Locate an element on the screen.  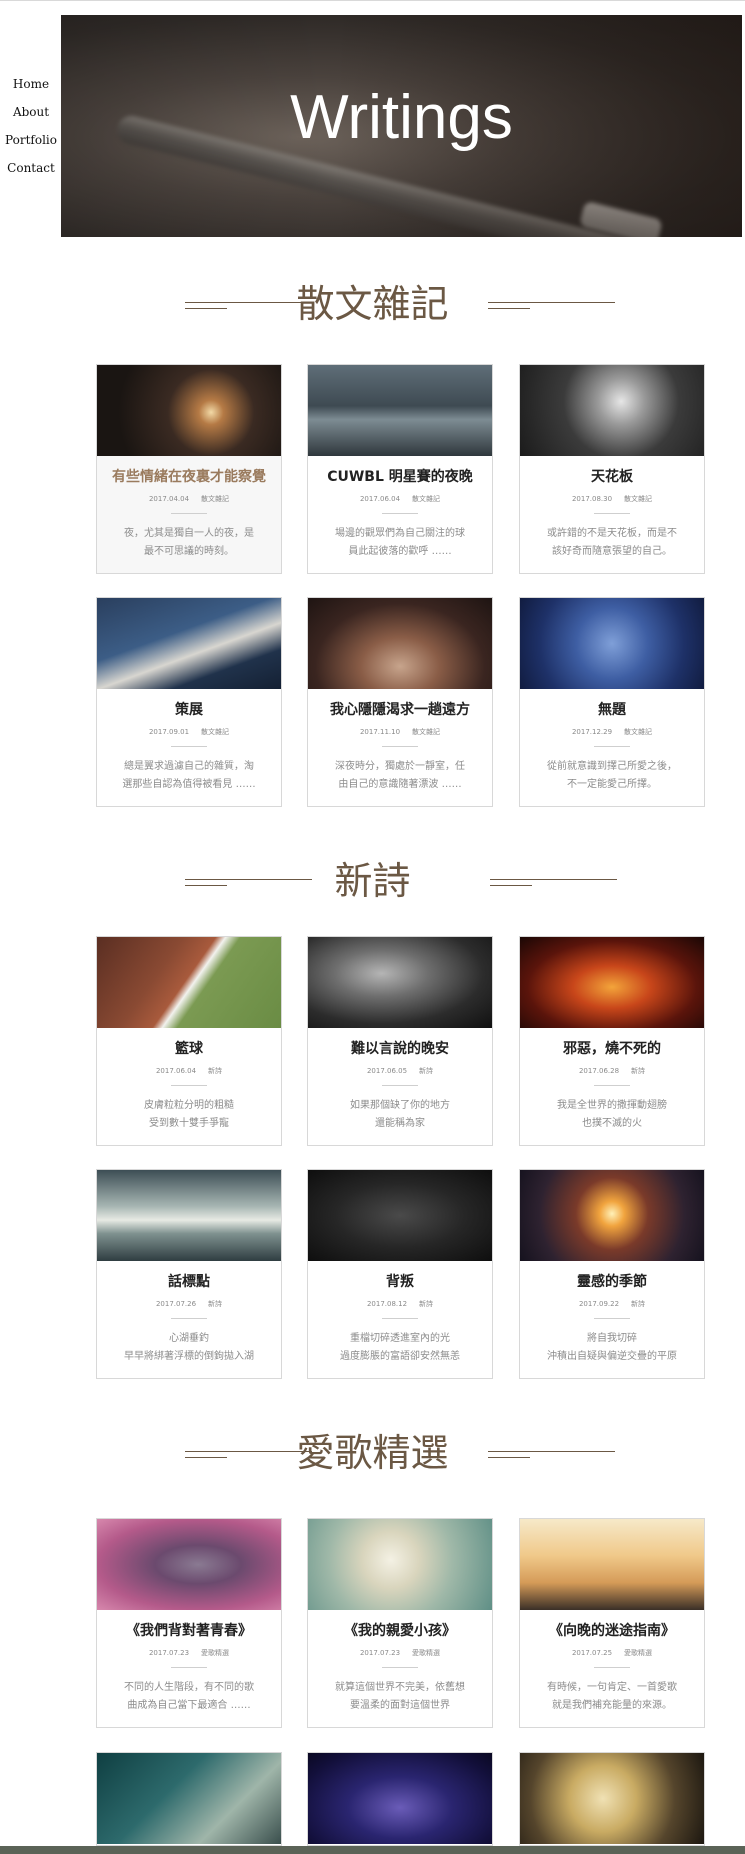
post-title: CUWBL 明星賽的夜晚 is located at coordinates (400, 477).